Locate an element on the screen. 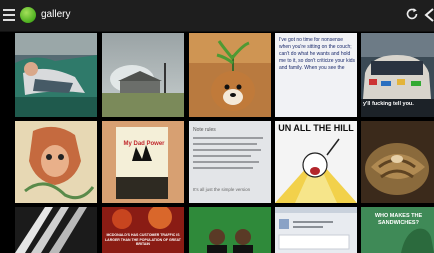 Image resolution: width=434 pixels, height=253 pixels. action-bar: gallery is located at coordinates (217, 16).